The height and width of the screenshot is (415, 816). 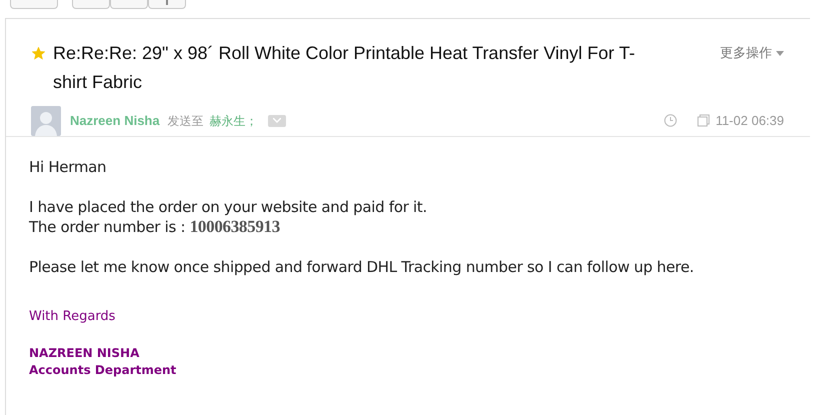 What do you see at coordinates (750, 121) in the screenshot?
I see `sent-time: 11-02 06:39` at bounding box center [750, 121].